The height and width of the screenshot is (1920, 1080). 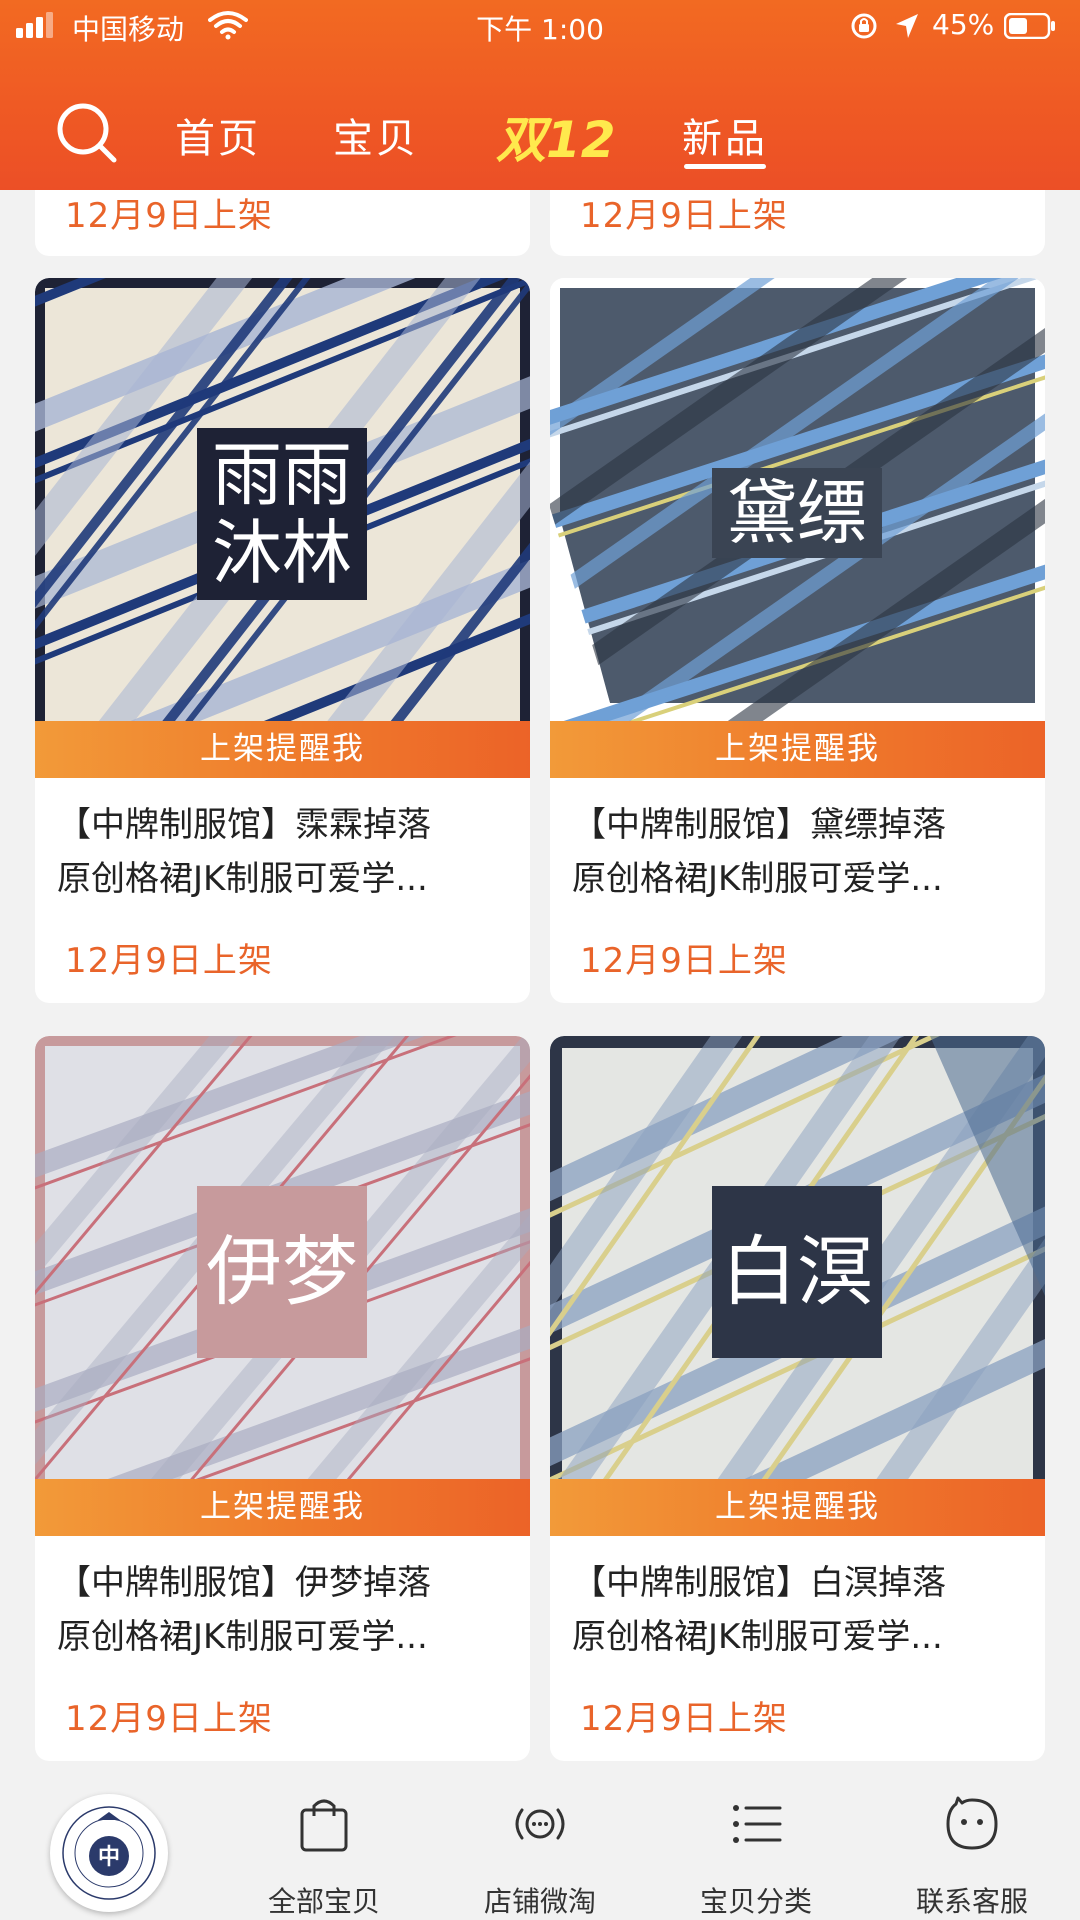 What do you see at coordinates (540, 26) in the screenshot?
I see `status-bar: 中国移动 下午 1:00 45%` at bounding box center [540, 26].